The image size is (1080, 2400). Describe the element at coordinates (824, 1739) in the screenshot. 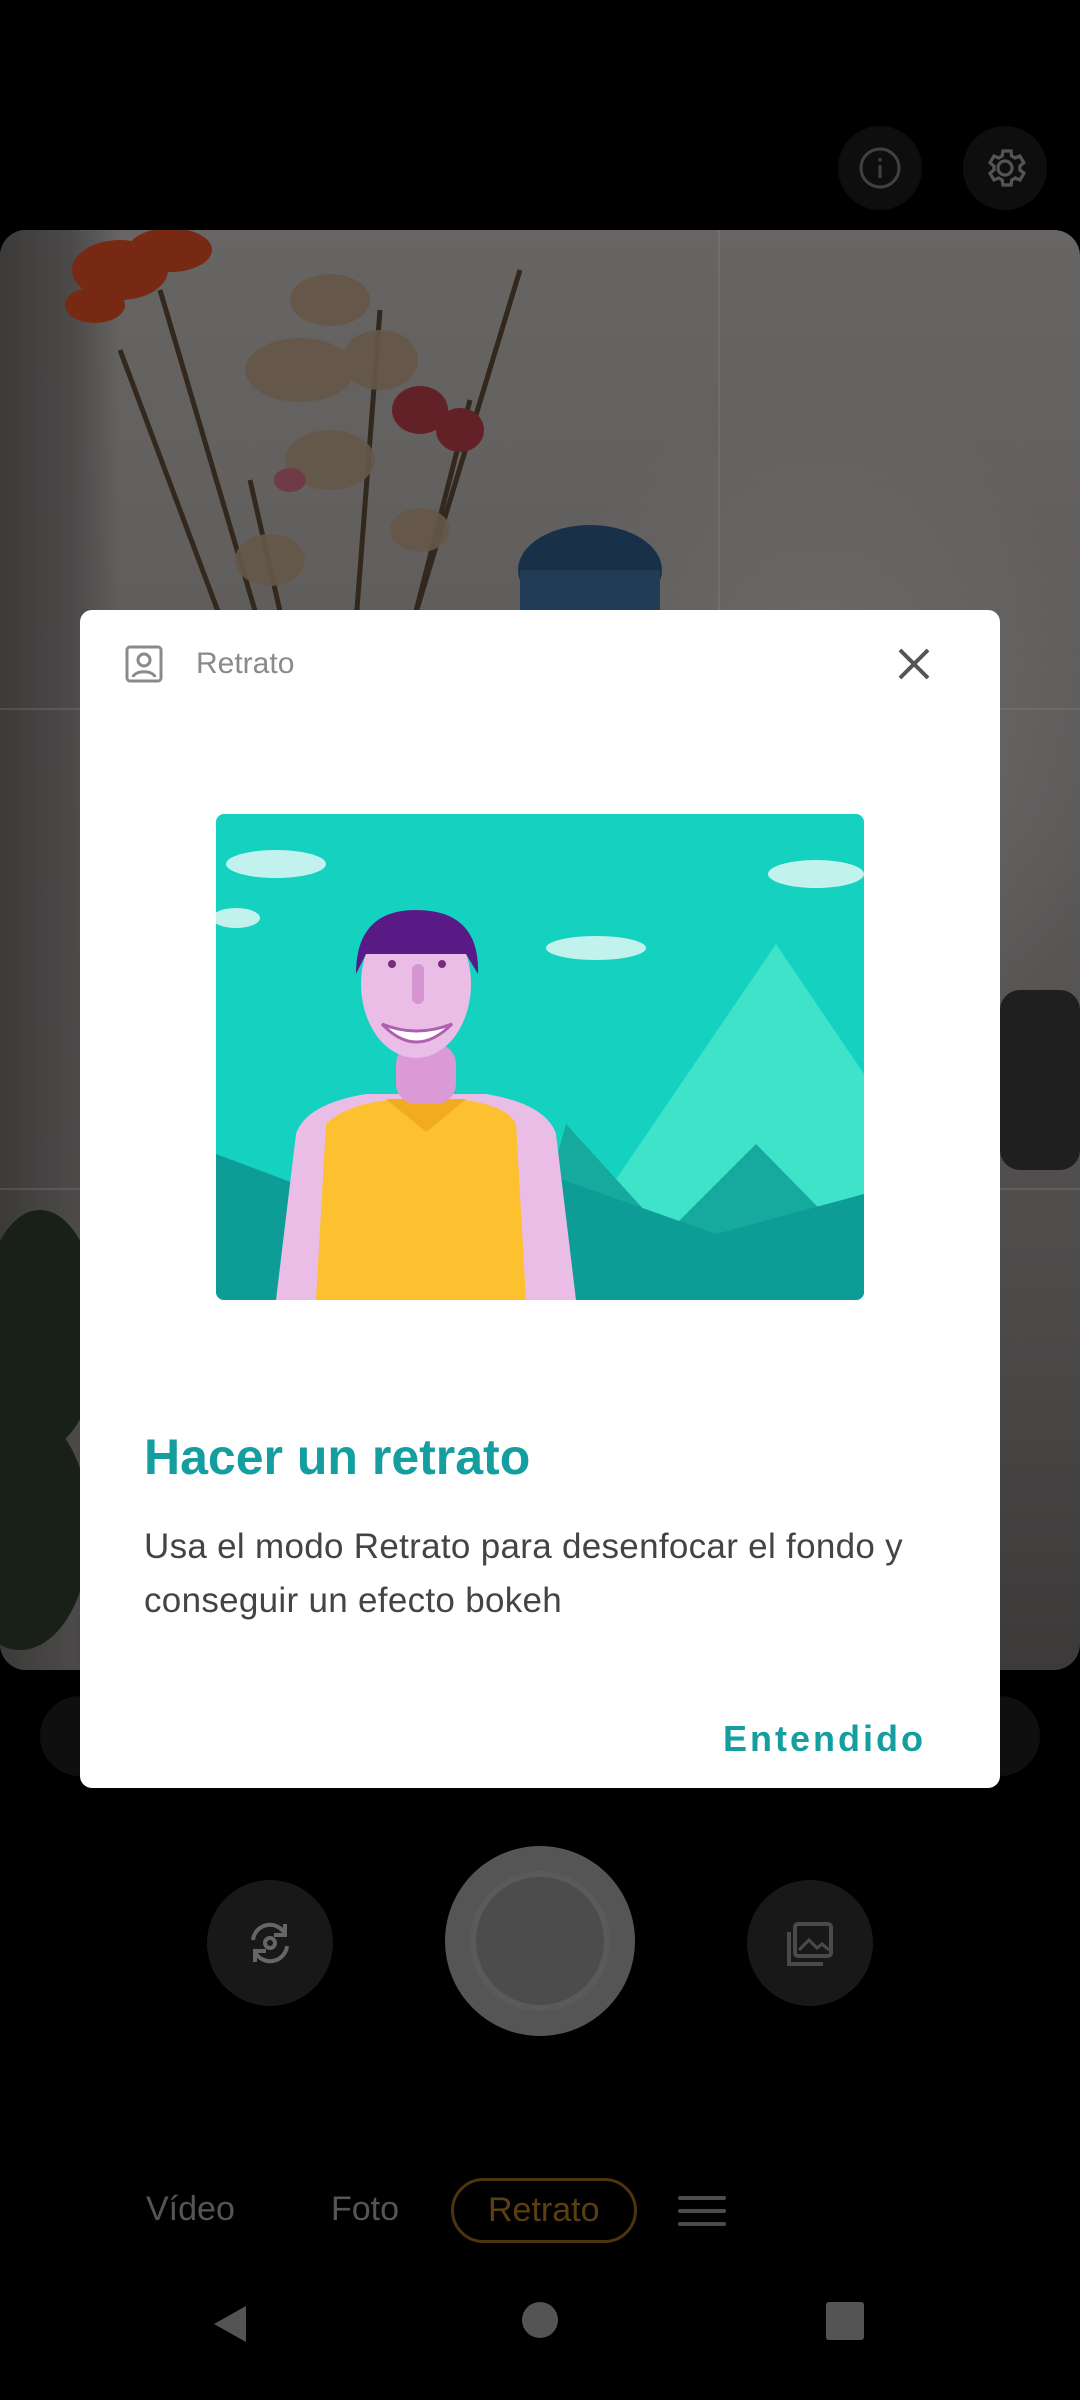

I see `confirm-button: Entendido` at that location.